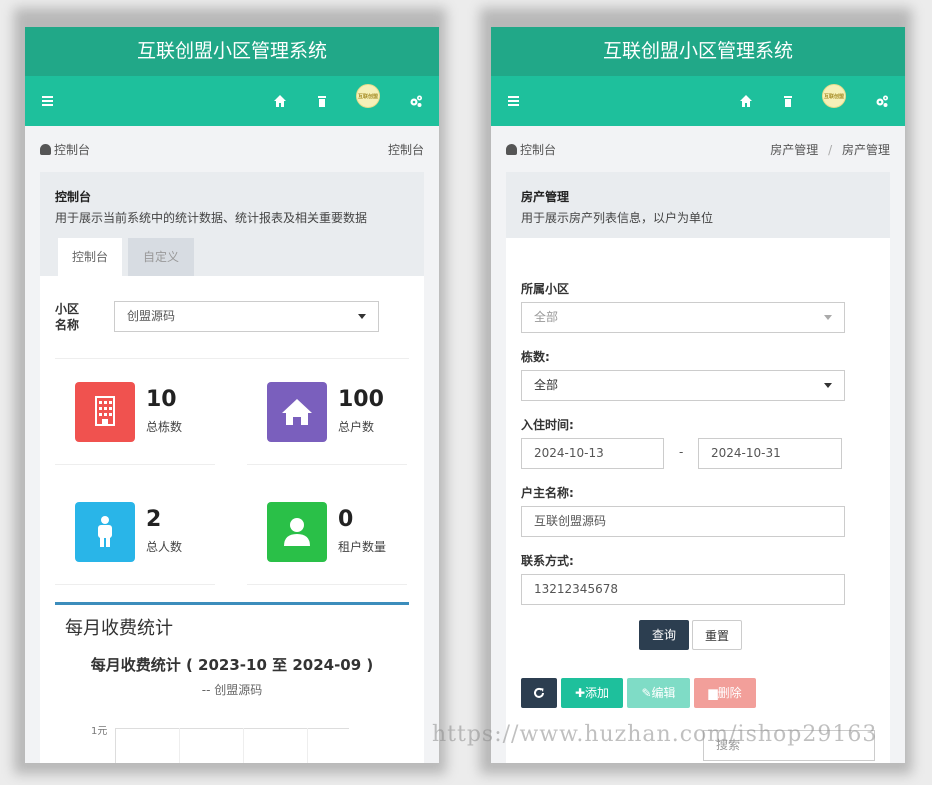  I want to click on building-icon, so click(105, 412).